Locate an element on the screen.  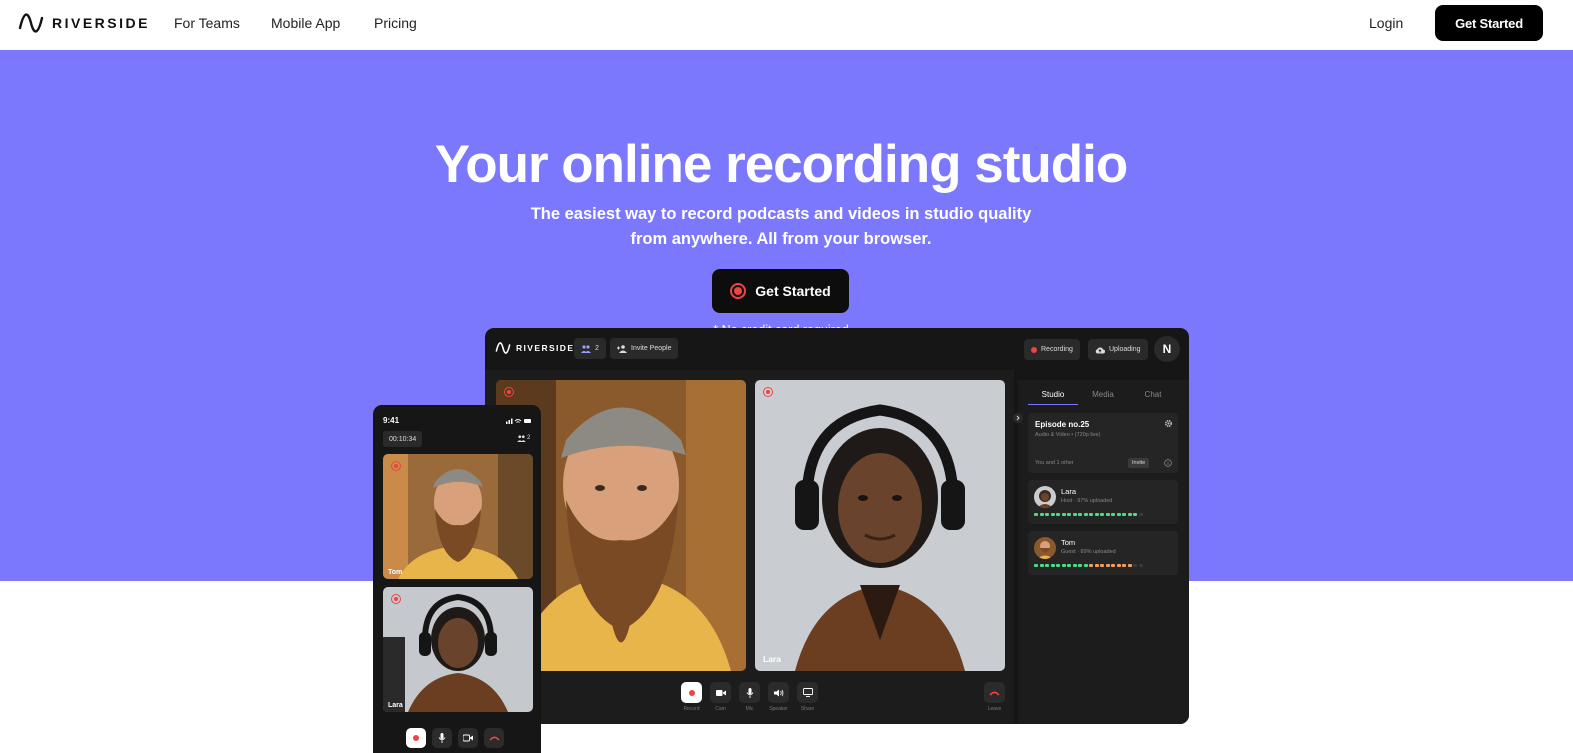
control-label: Share is located at coordinates (807, 709).